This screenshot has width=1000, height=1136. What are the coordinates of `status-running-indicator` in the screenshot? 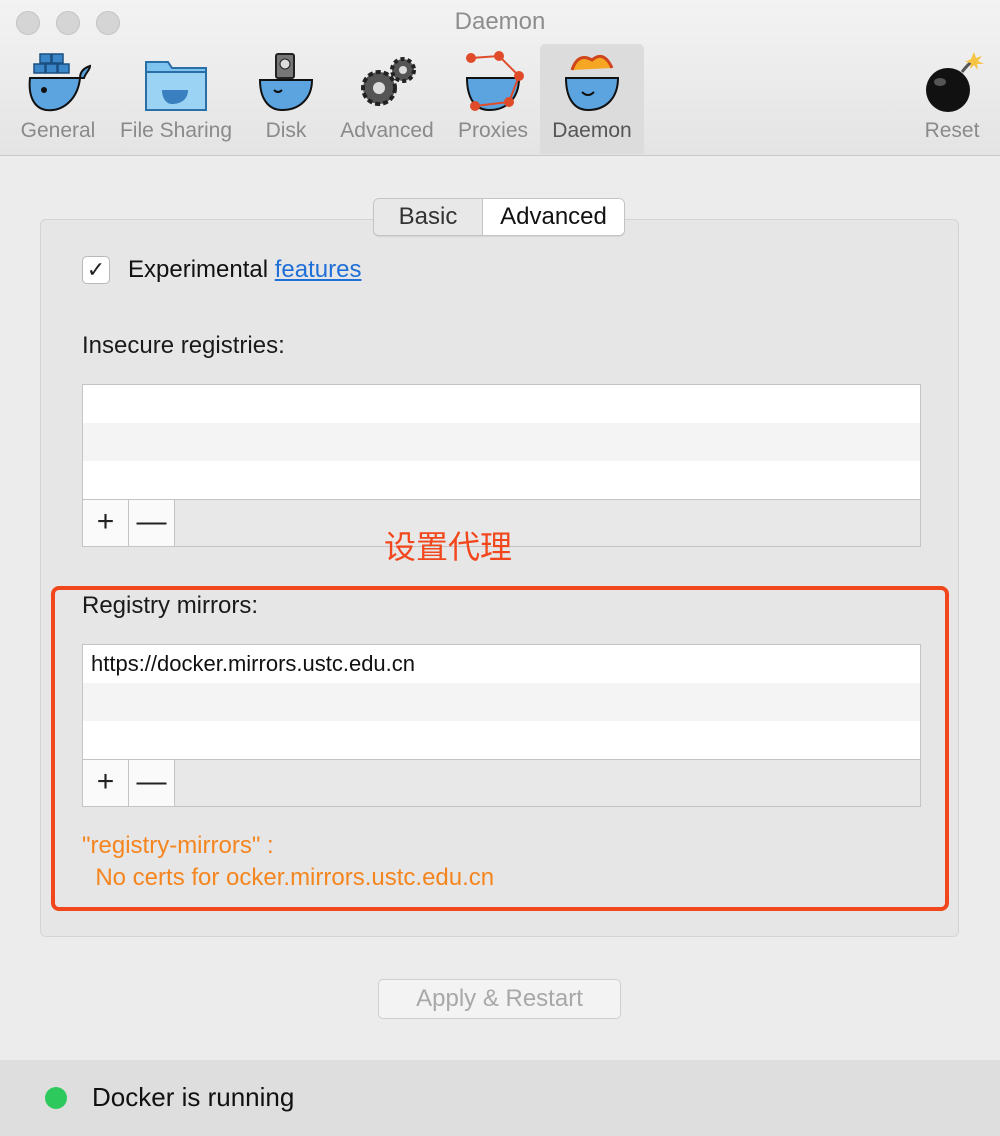 It's located at (56, 1098).